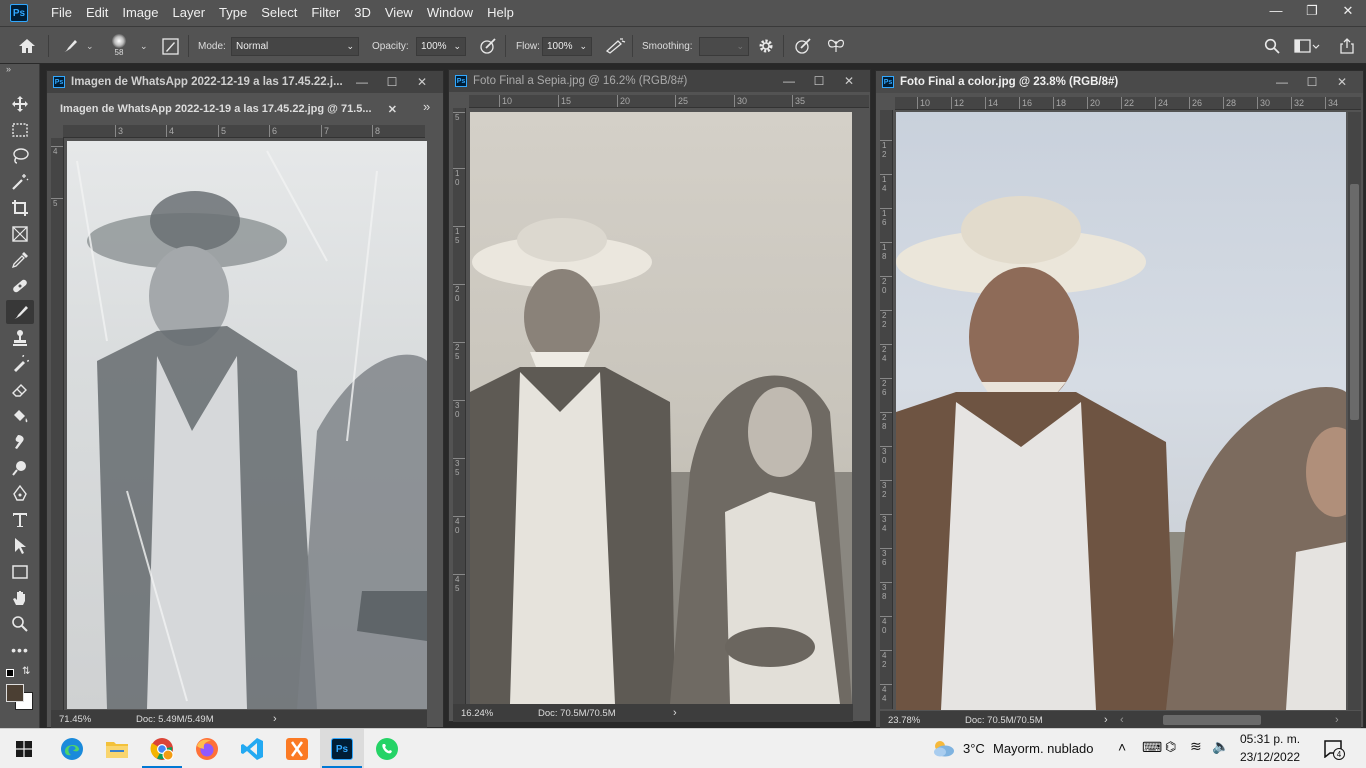 The height and width of the screenshot is (768, 1366). What do you see at coordinates (20, 286) in the screenshot?
I see `healing-brush-tool-icon` at bounding box center [20, 286].